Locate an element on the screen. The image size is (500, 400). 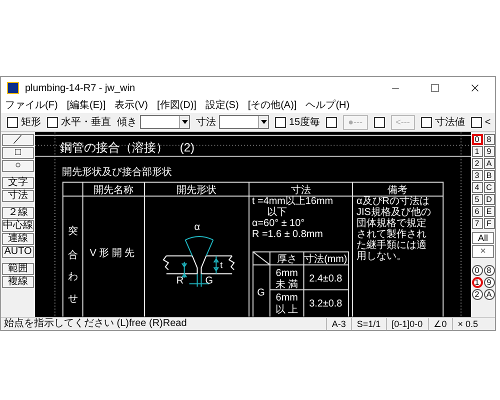
inner-table-header: 厚さ is located at coordinates (286, 259).